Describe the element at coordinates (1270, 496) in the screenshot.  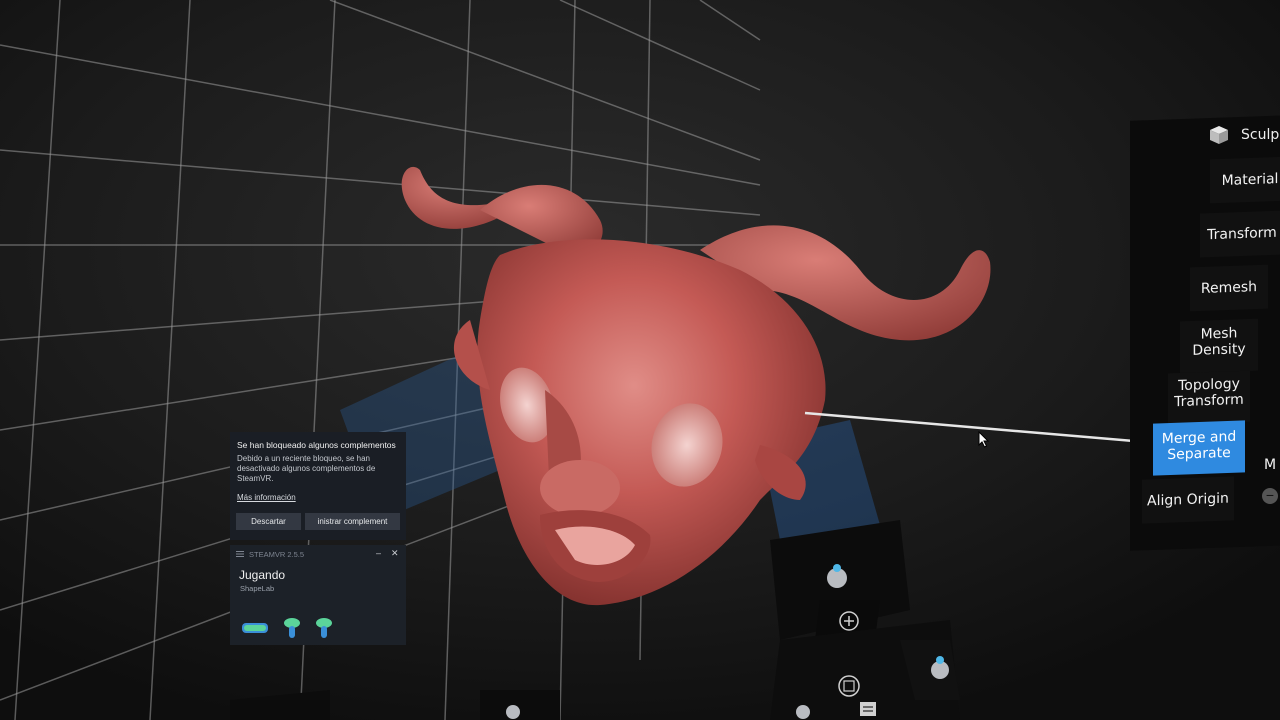
I see `minus-icon: −` at that location.